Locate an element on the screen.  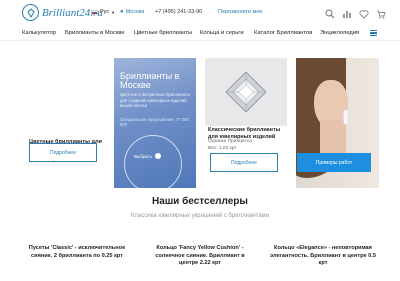
promo-choose-link: Выбрать is located at coordinates (148, 156).